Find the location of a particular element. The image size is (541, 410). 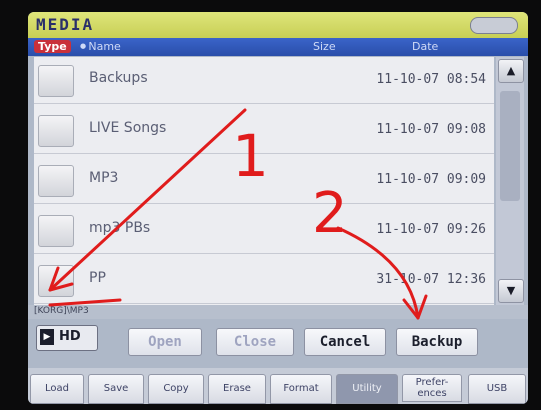

device-selector: ▶ HD is located at coordinates (67, 338).